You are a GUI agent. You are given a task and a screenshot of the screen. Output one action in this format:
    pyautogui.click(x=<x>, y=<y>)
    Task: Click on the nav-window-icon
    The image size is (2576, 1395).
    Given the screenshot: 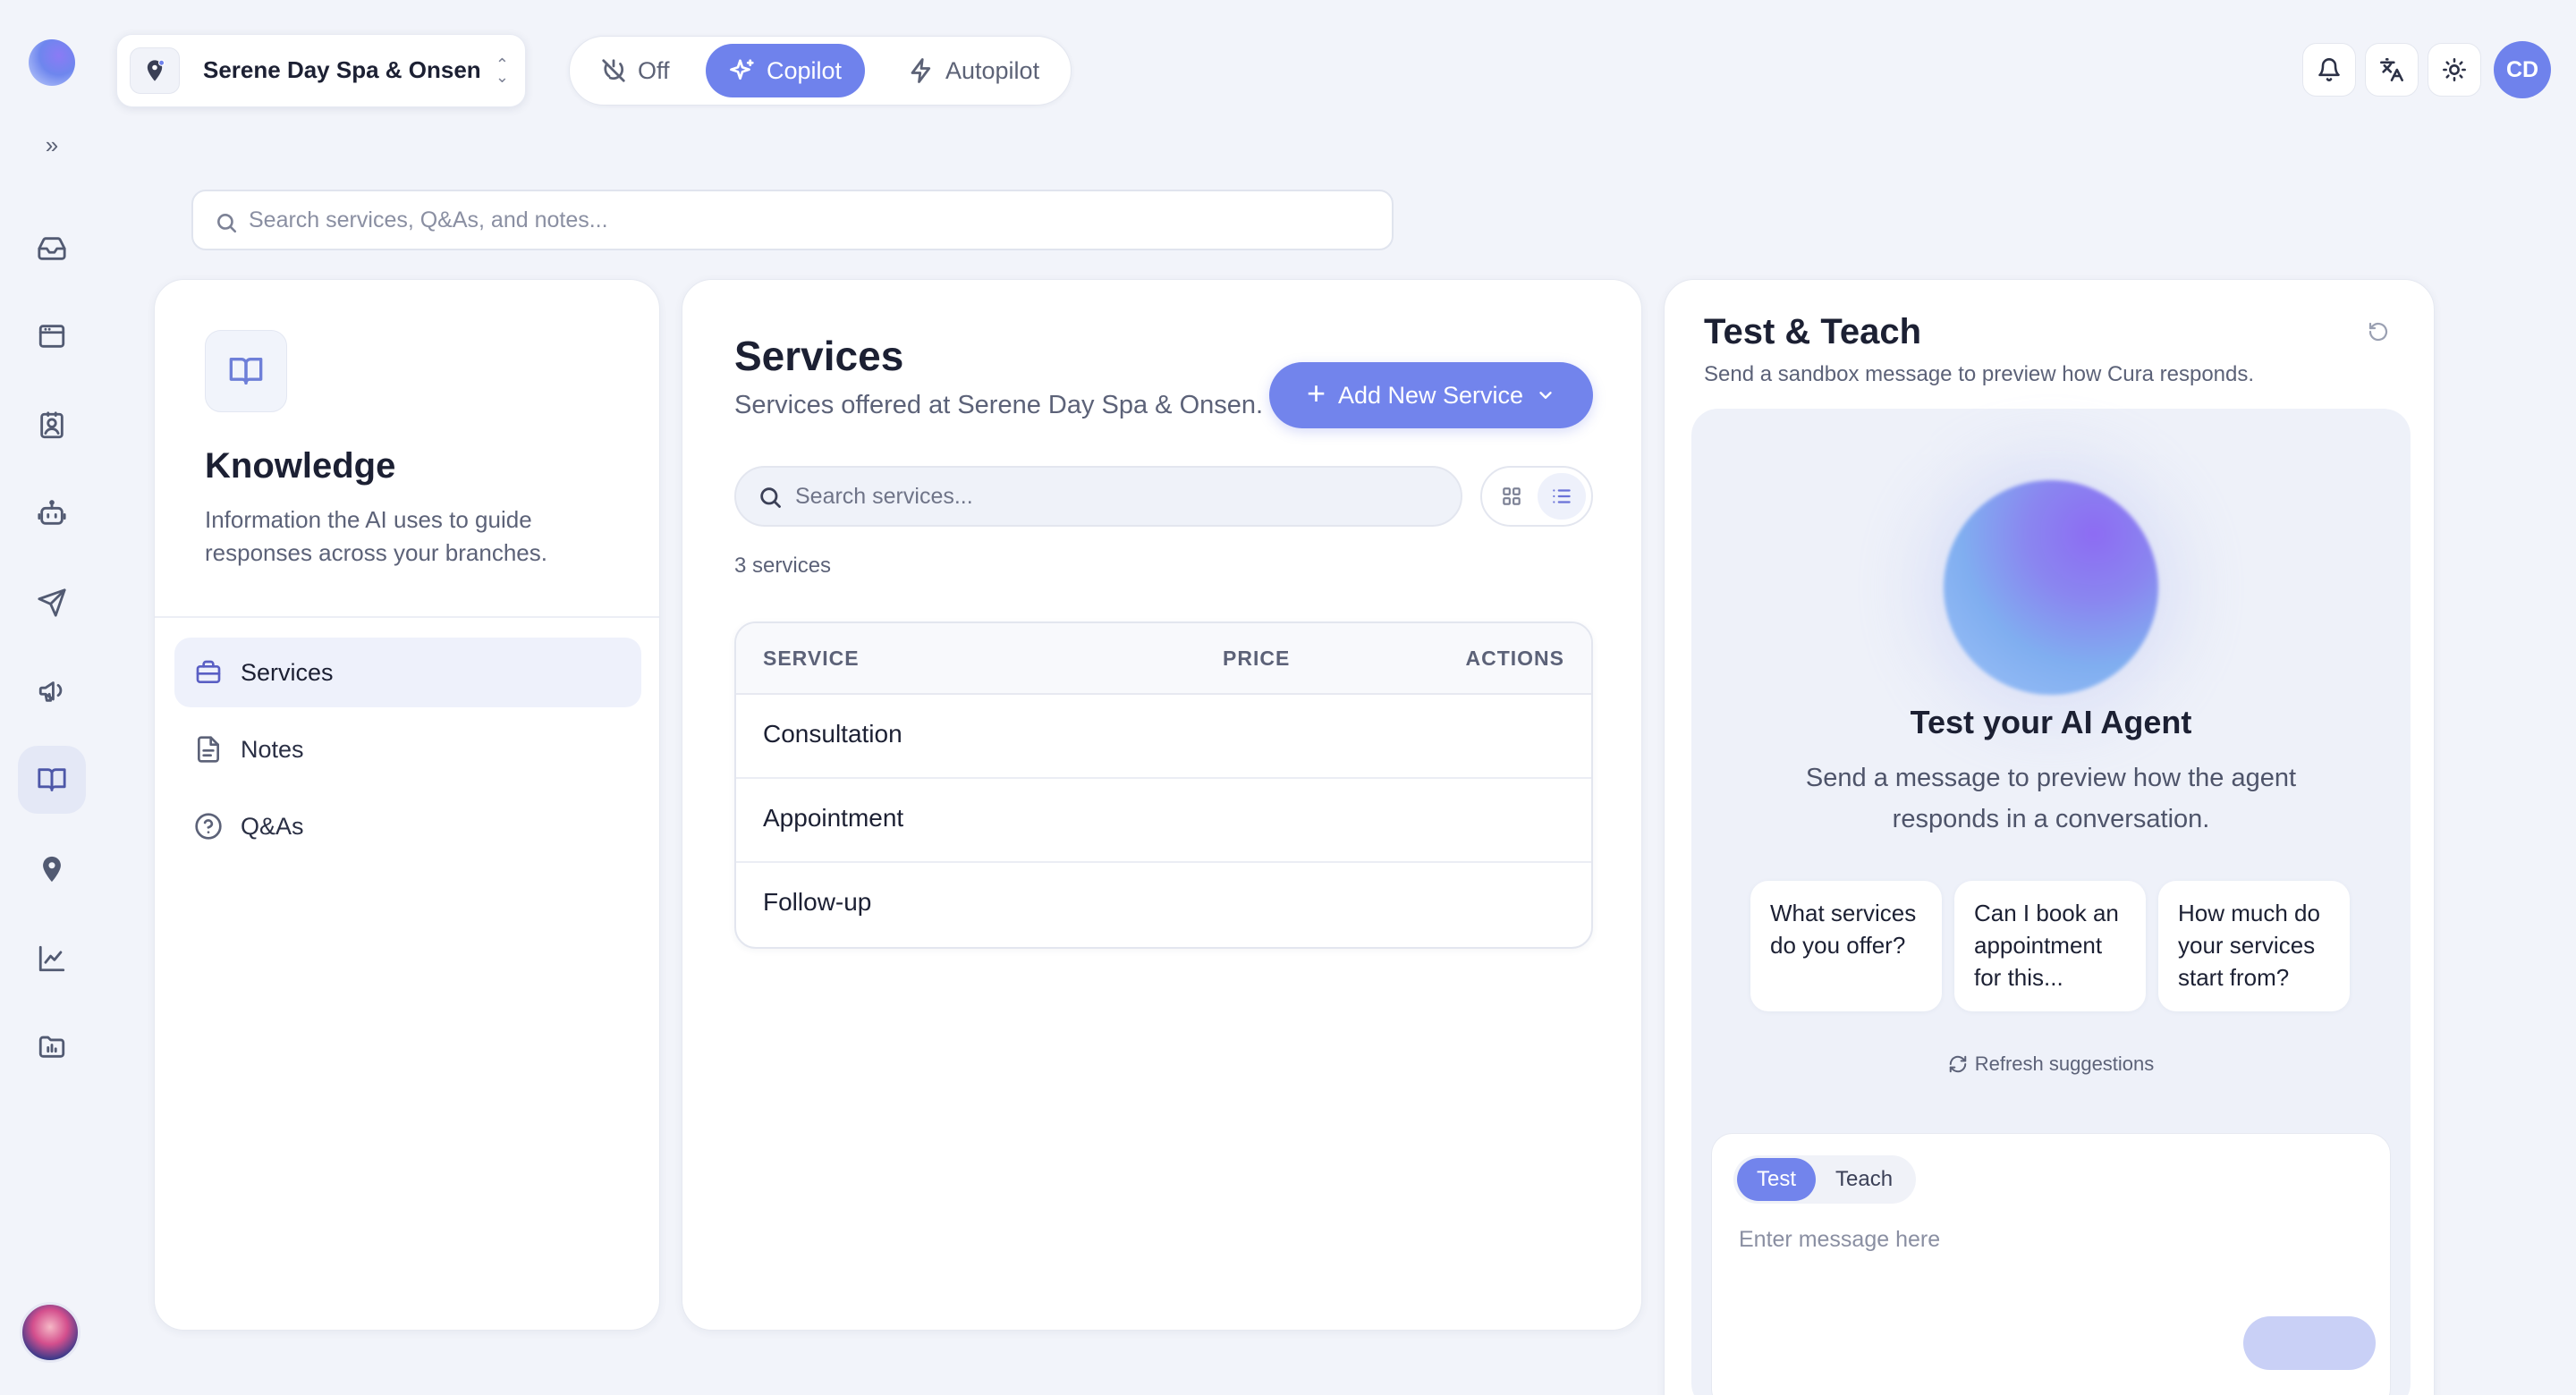 What is the action you would take?
    pyautogui.click(x=52, y=336)
    